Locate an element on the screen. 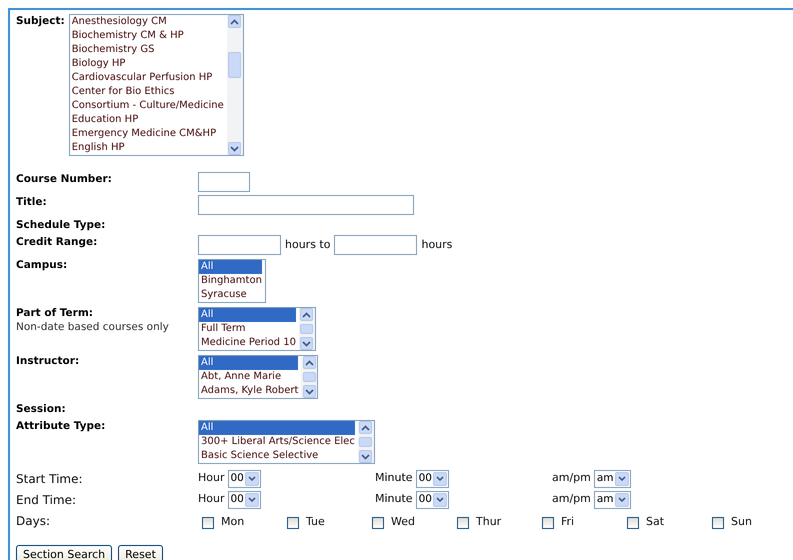 The width and height of the screenshot is (793, 560). option-listbox: All Full Term Medicine Period 10 is located at coordinates (257, 329).